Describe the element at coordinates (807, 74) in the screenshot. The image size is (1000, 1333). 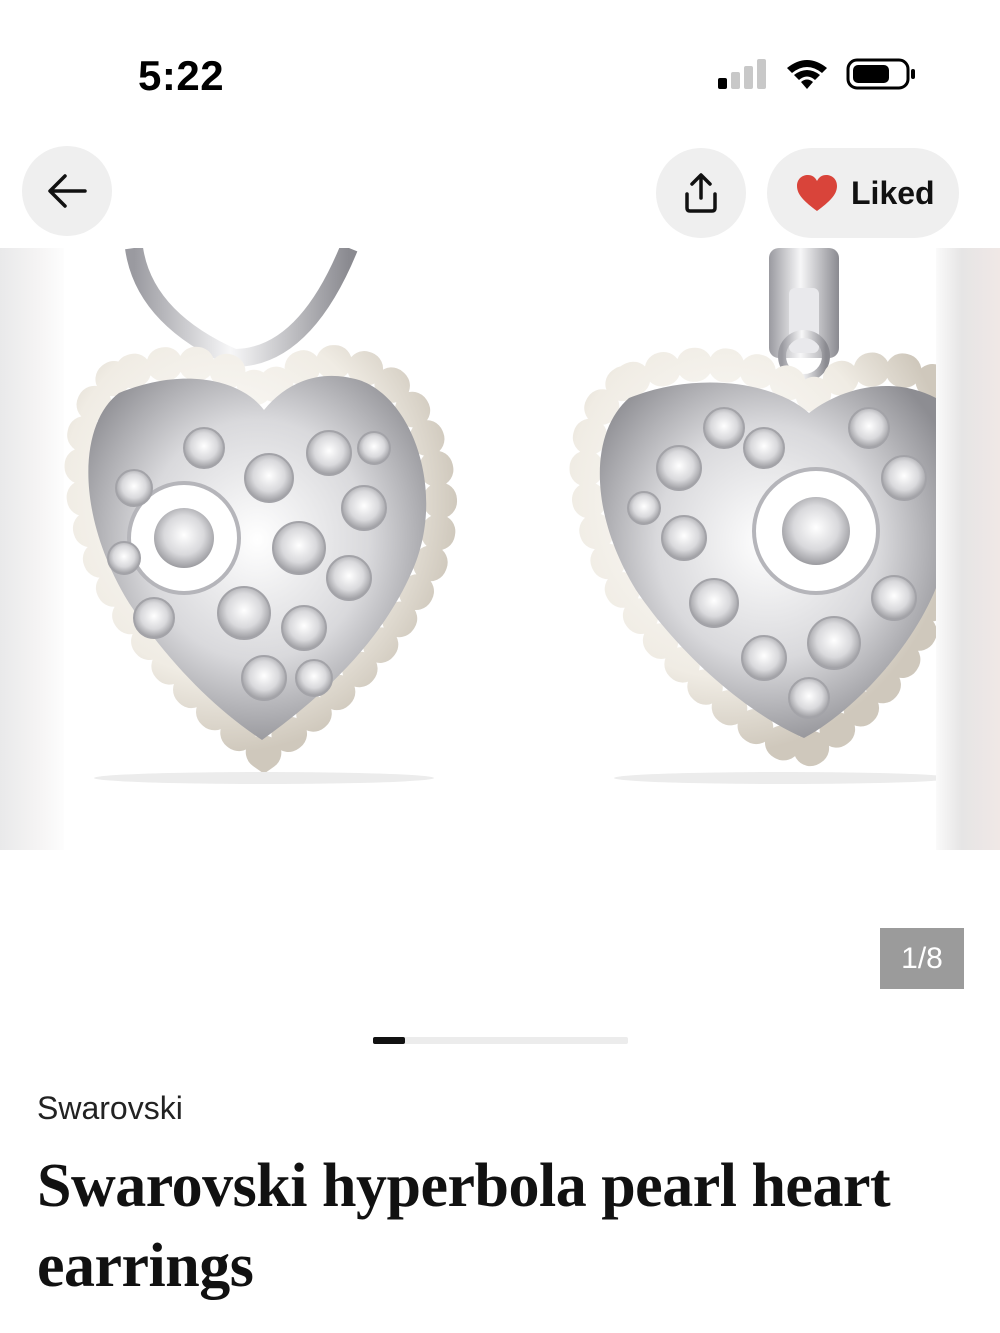
I see `wifi-icon` at that location.